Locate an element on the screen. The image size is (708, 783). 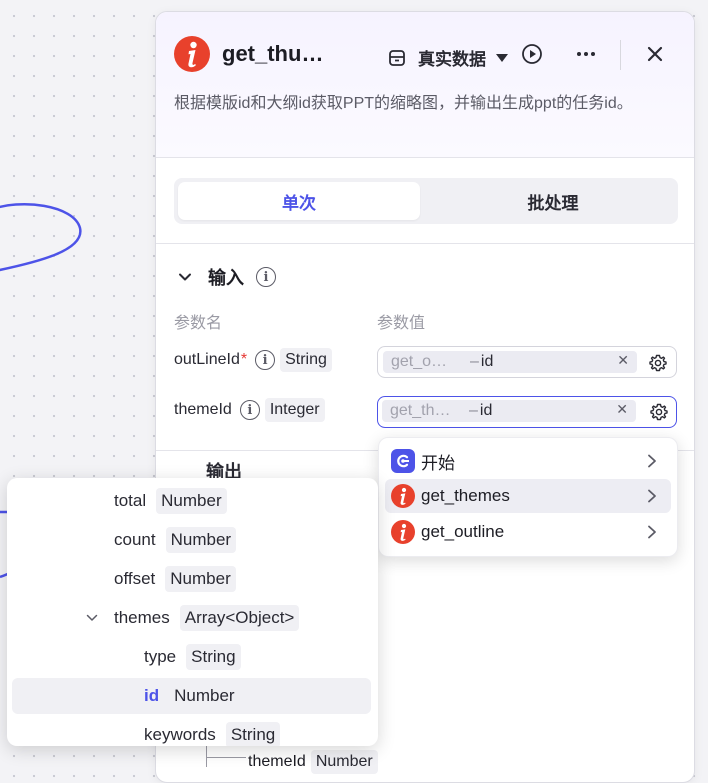
play-icon is located at coordinates (532, 54).